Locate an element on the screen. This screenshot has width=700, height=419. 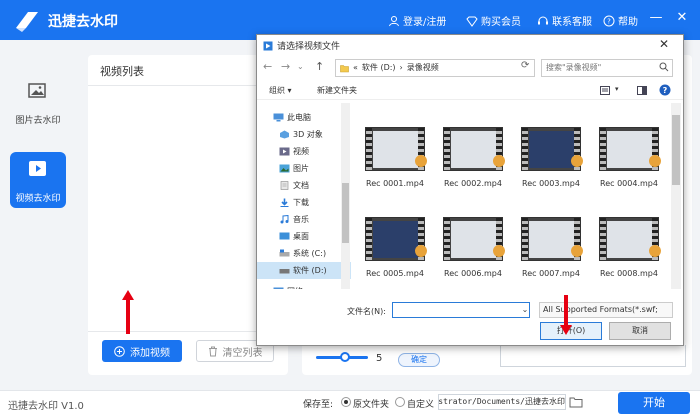
organize-menu: 组织 ▾ is located at coordinates (280, 90).